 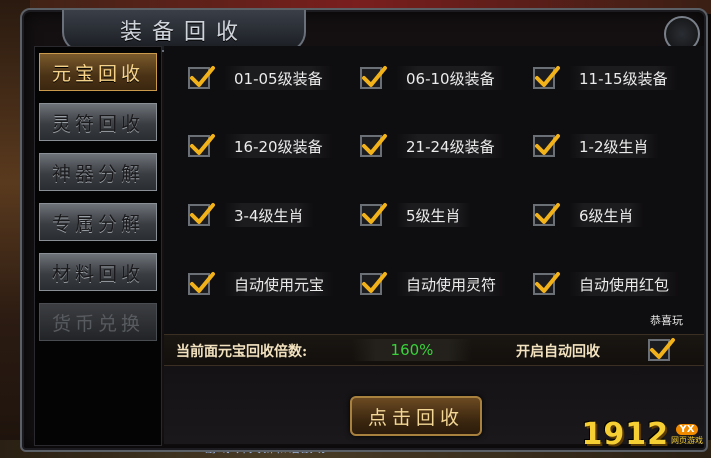 What do you see at coordinates (666, 320) in the screenshot?
I see `scrolling-message: 恭喜玩` at bounding box center [666, 320].